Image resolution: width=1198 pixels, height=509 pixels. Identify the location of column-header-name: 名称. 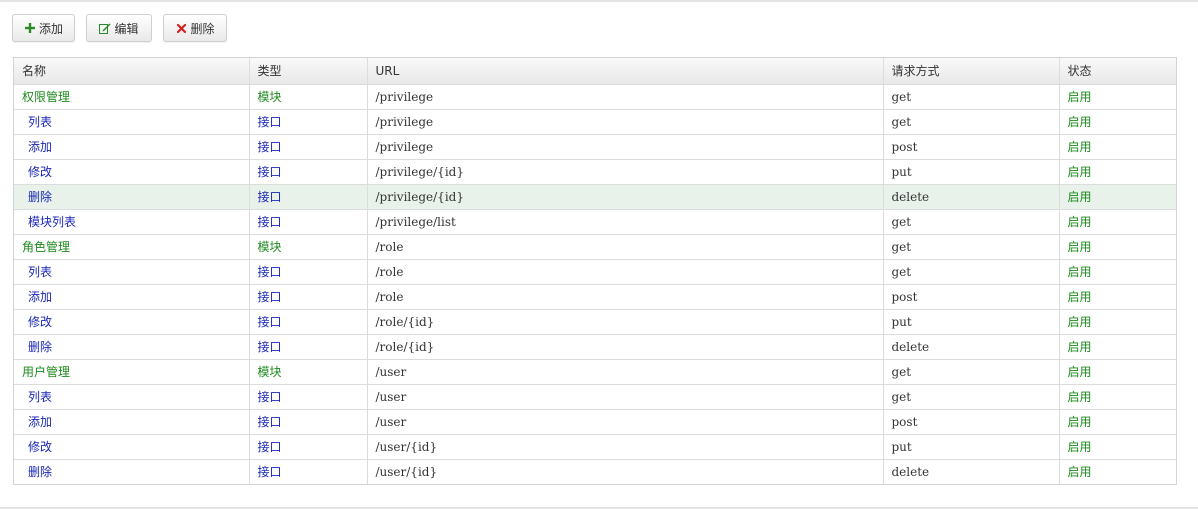
(132, 71).